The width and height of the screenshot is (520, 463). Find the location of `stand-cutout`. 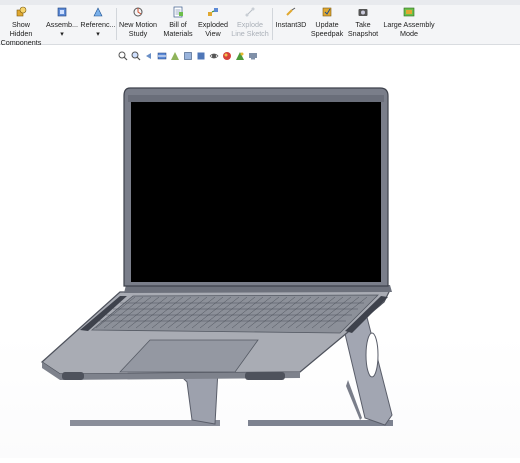

stand-cutout is located at coordinates (372, 355).